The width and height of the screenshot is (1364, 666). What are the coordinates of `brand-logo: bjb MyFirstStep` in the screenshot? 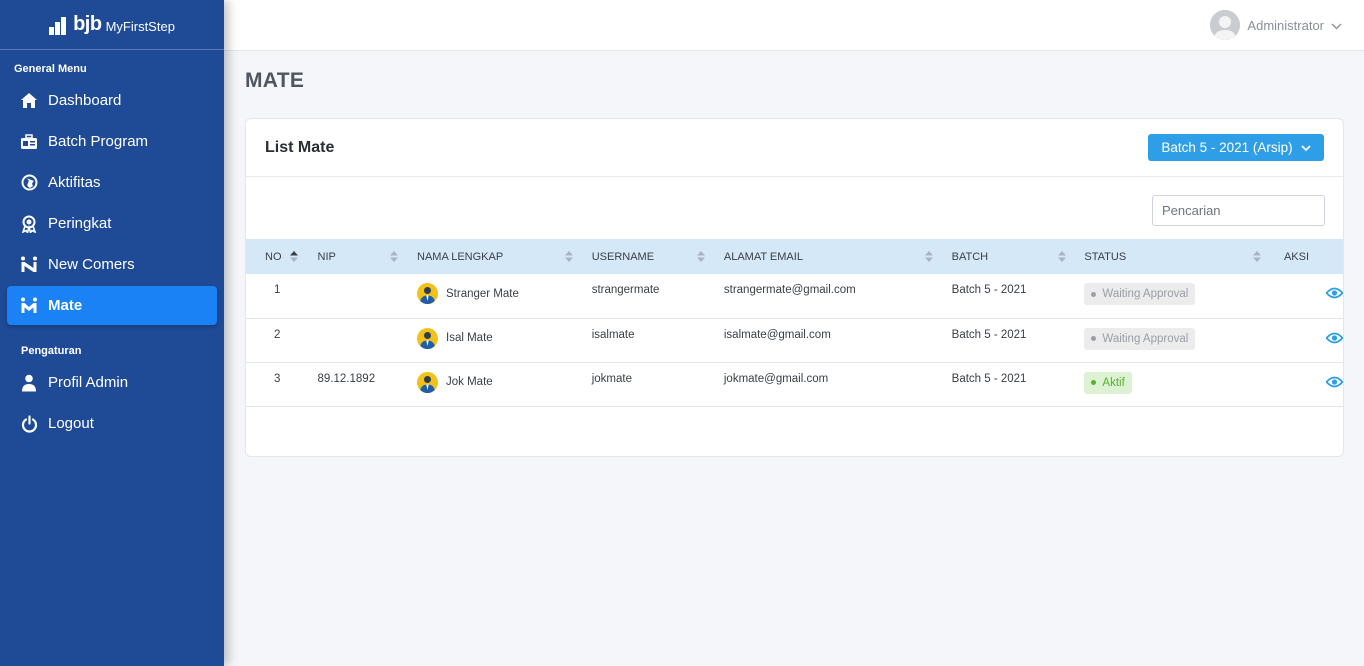 It's located at (112, 25).